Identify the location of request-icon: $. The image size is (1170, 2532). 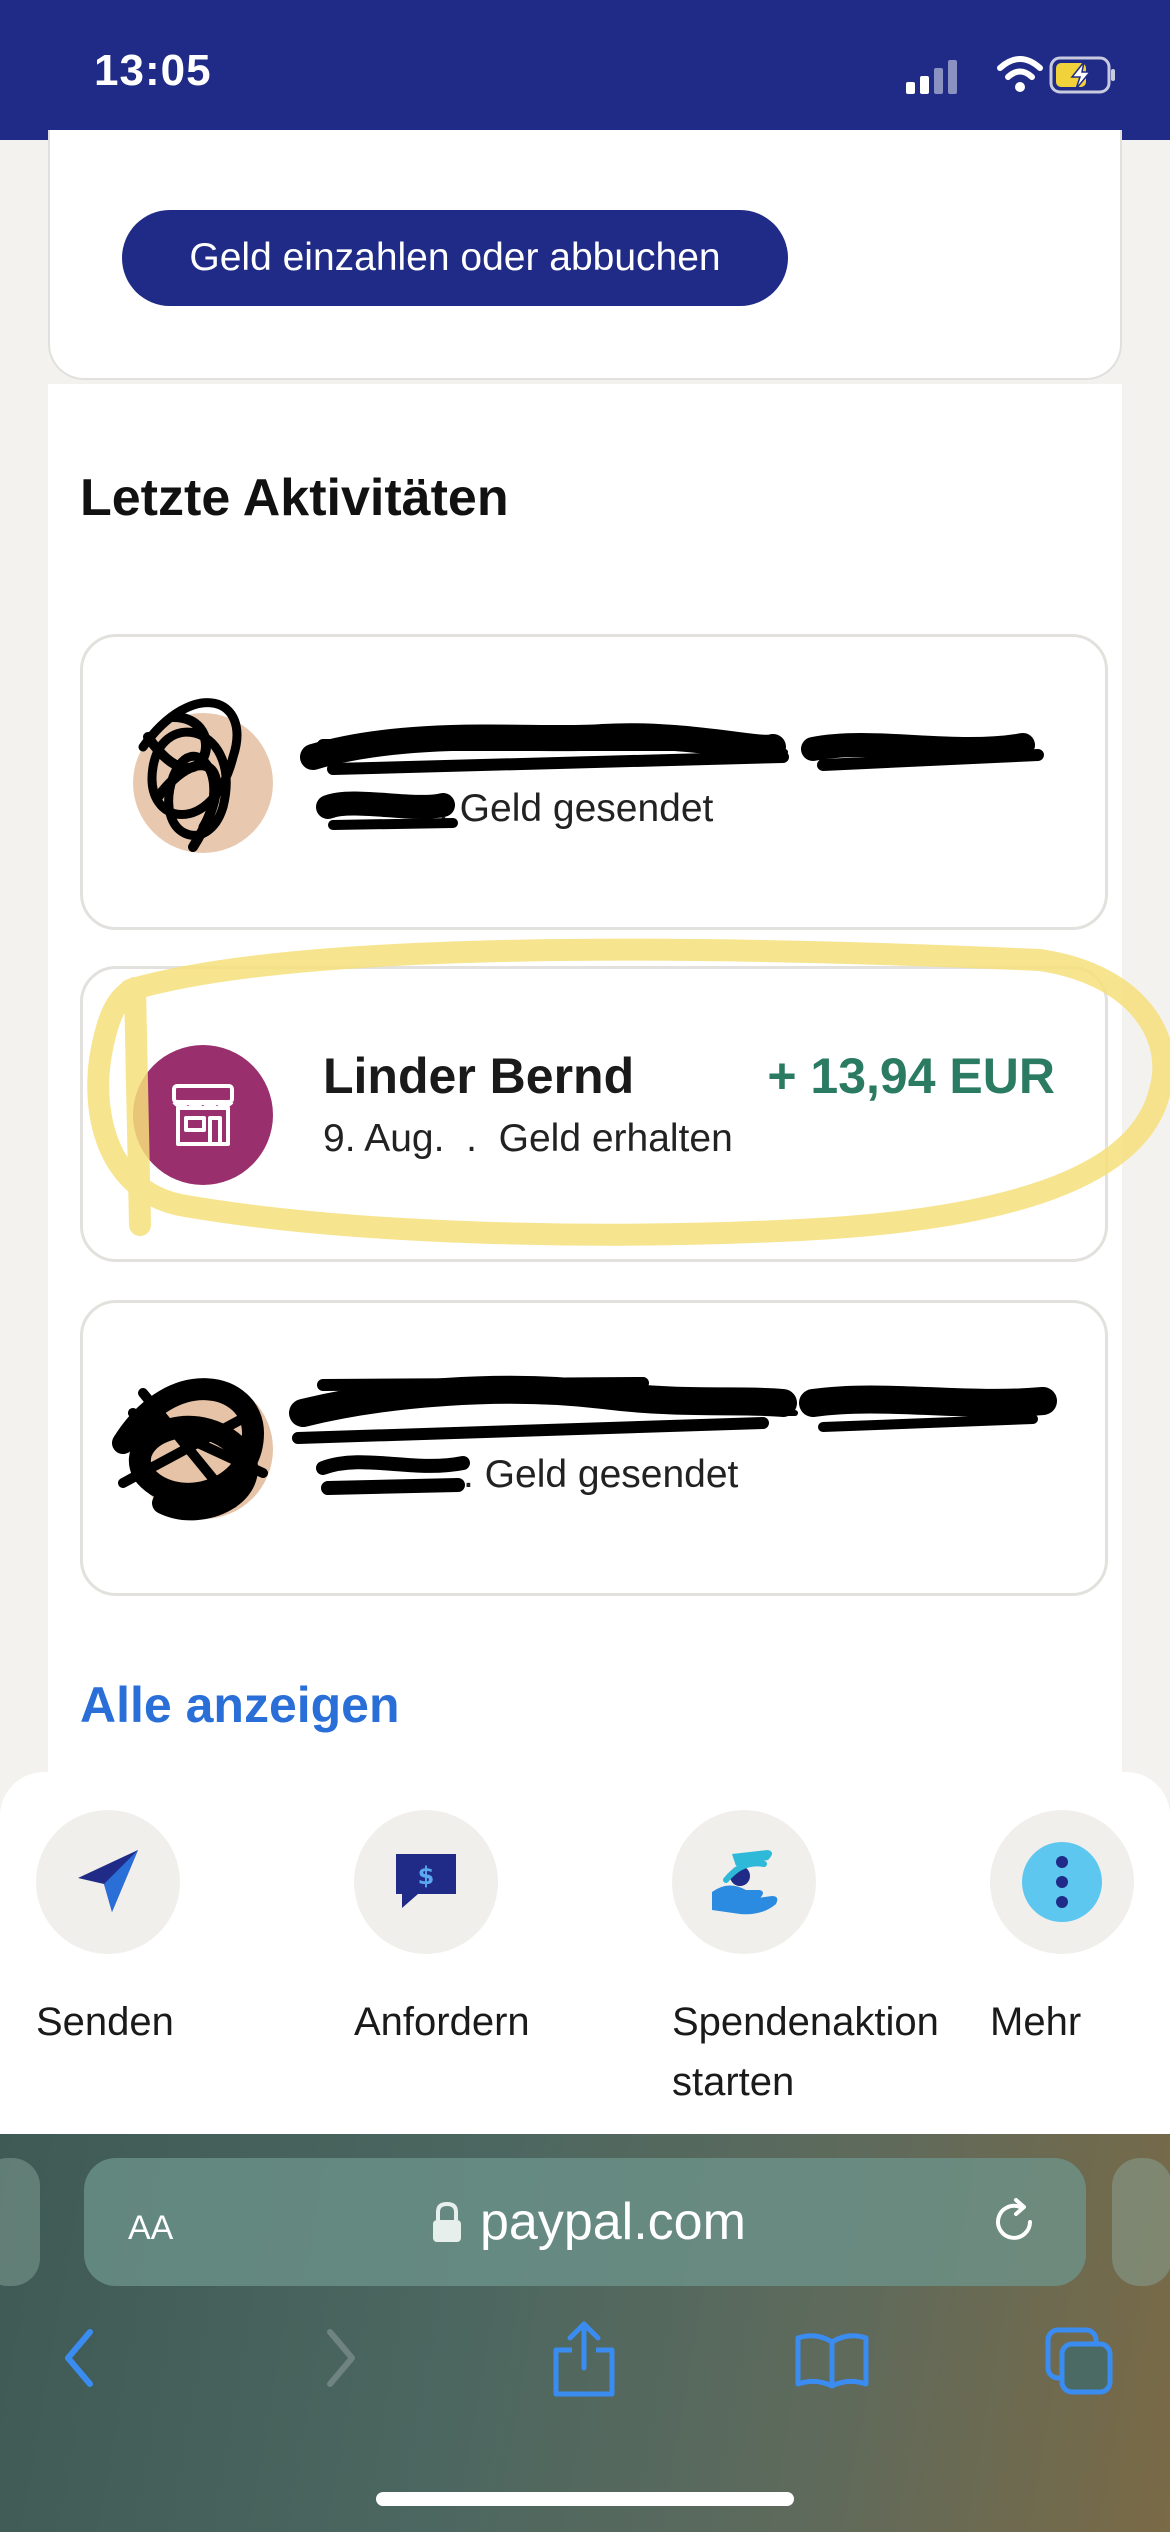
(426, 1882).